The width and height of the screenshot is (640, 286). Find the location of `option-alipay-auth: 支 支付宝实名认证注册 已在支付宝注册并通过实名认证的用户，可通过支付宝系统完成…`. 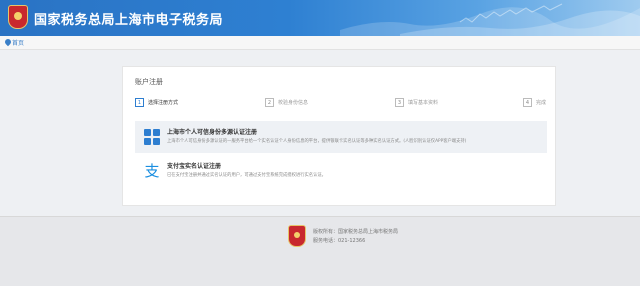

option-alipay-auth: 支 支付宝实名认证注册 已在支付宝注册并通过实名认证的用户，可通过支付宝系统完成… is located at coordinates (341, 171).